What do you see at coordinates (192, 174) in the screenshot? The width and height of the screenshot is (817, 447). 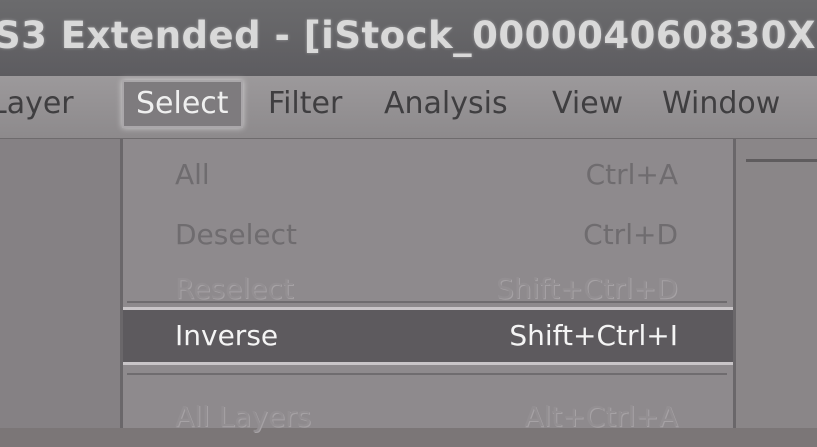 I see `menu-item-label: All` at bounding box center [192, 174].